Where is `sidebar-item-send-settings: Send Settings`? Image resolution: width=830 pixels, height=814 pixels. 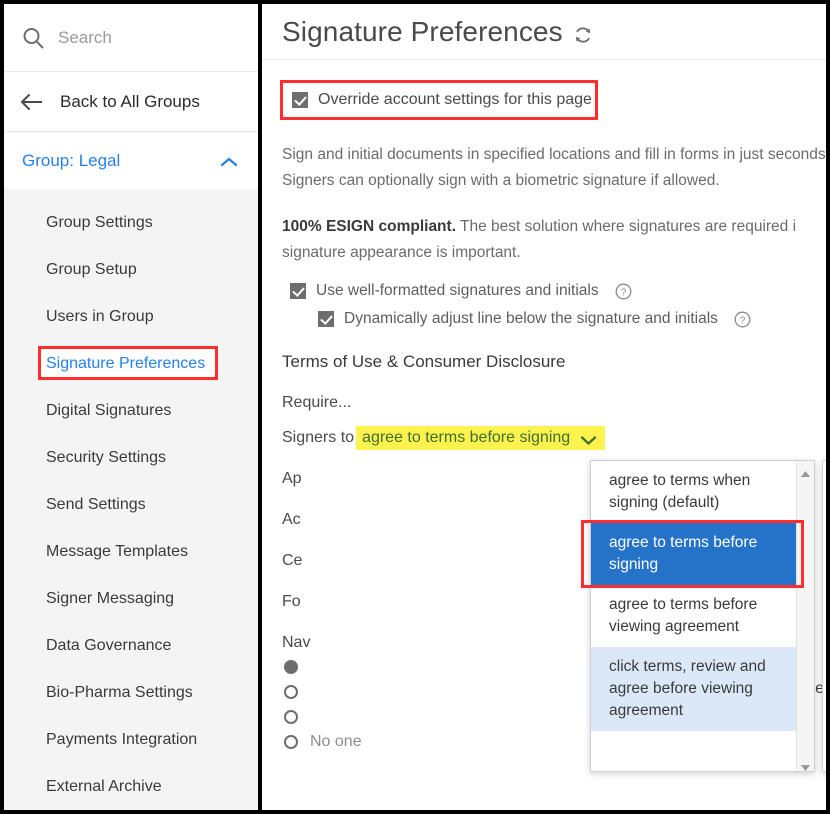
sidebar-item-send-settings: Send Settings is located at coordinates (131, 504).